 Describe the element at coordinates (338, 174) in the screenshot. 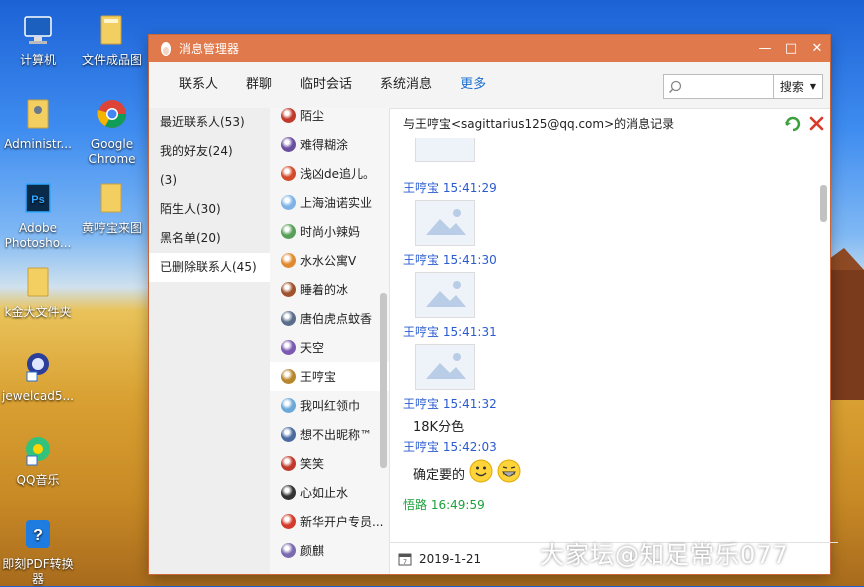

I see `contact-name: 浅凶de追儿。` at that location.